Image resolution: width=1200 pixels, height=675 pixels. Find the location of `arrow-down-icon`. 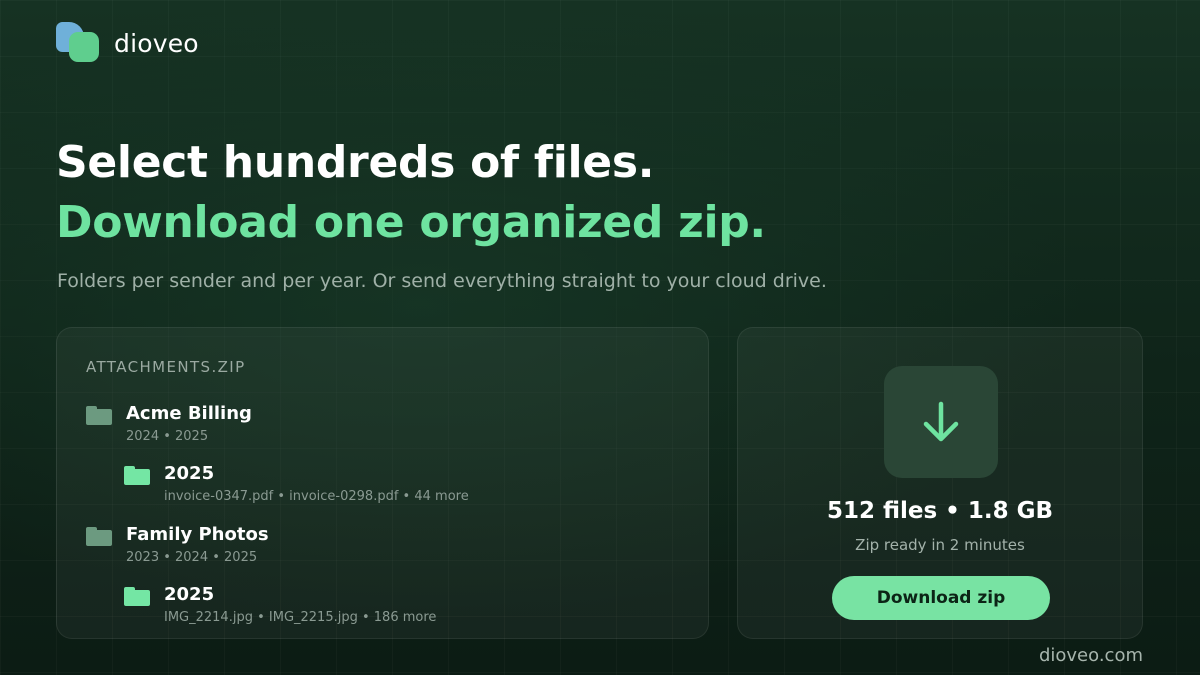

arrow-down-icon is located at coordinates (941, 421).